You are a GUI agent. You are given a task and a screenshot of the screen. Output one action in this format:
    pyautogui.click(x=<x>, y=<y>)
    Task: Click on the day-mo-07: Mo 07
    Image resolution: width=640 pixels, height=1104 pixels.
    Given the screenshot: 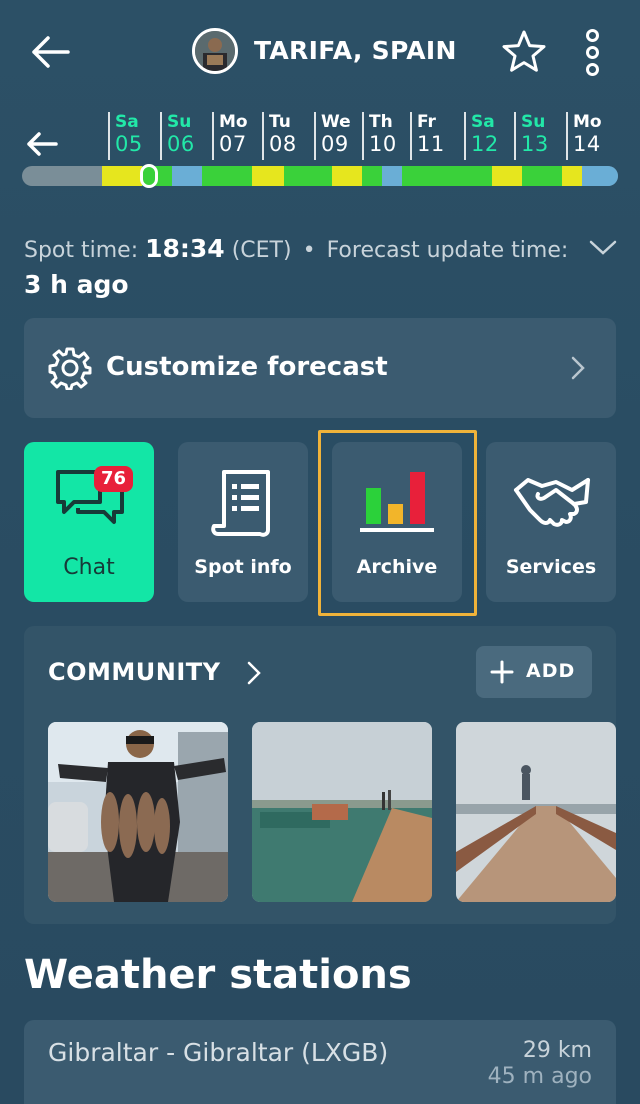 What is the action you would take?
    pyautogui.click(x=236, y=136)
    